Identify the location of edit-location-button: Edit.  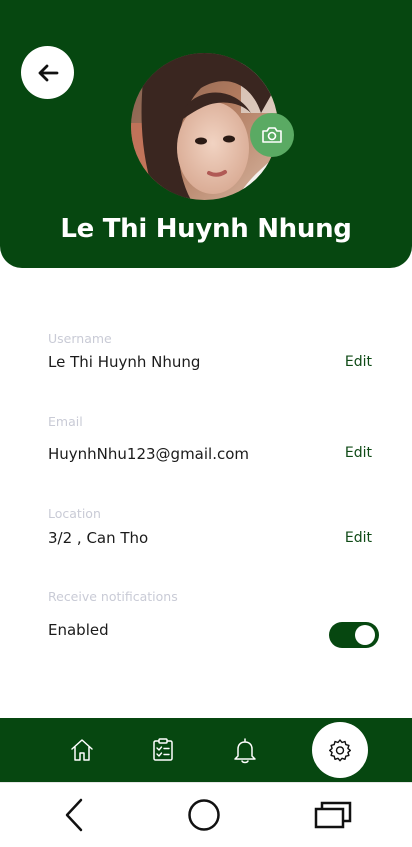
(358, 538).